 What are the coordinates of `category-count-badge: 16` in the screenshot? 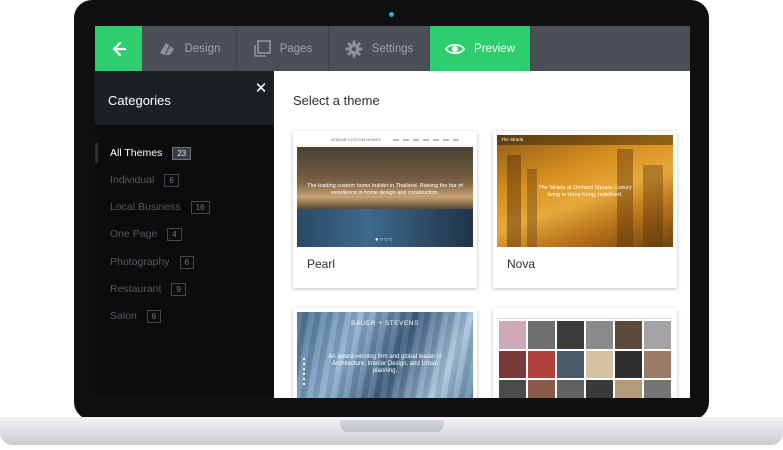 It's located at (200, 207).